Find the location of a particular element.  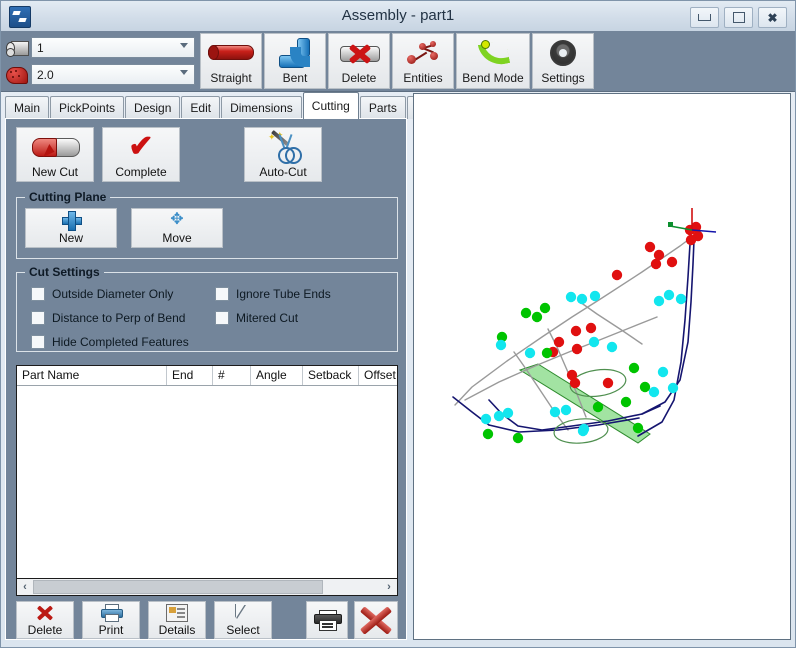

tab-pickpoints: PickPoints is located at coordinates (87, 107).